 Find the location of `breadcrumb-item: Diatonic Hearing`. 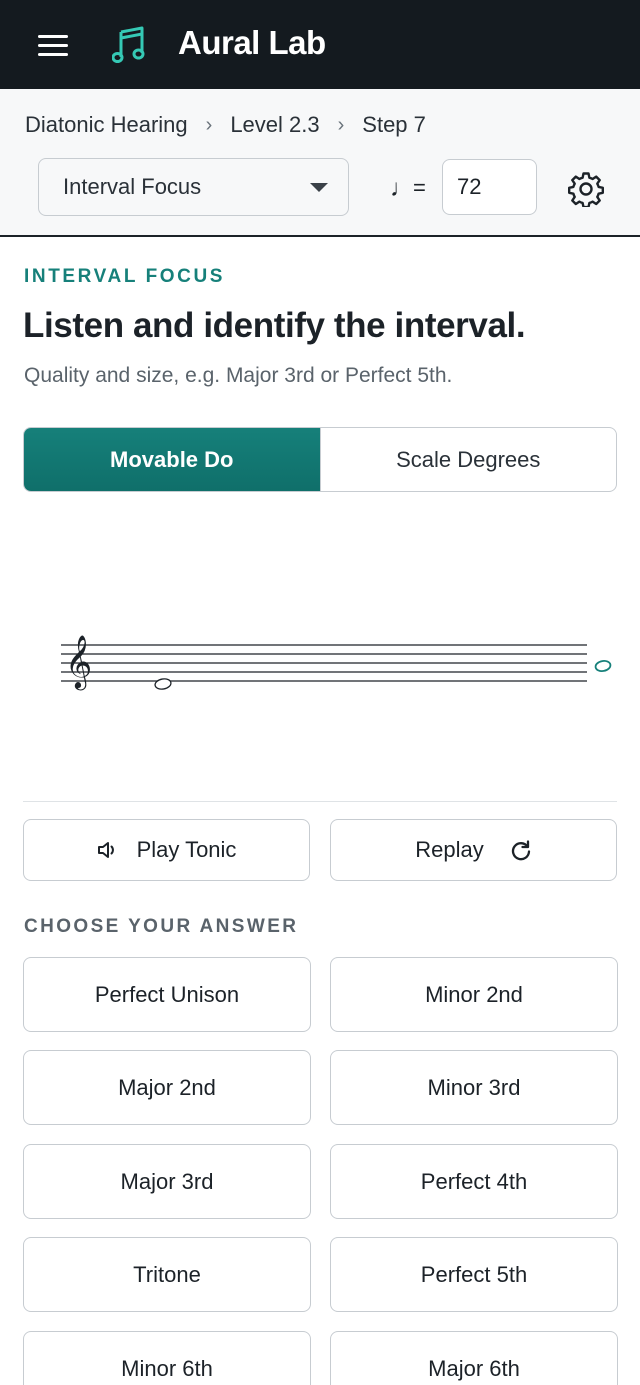

breadcrumb-item: Diatonic Hearing is located at coordinates (106, 125).